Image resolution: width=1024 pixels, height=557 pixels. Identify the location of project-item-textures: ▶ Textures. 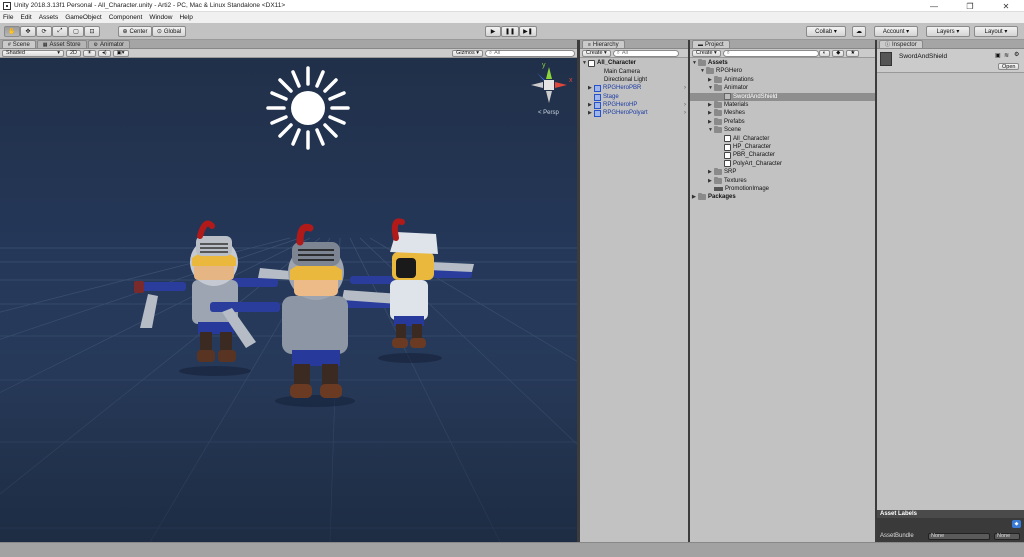
(727, 180).